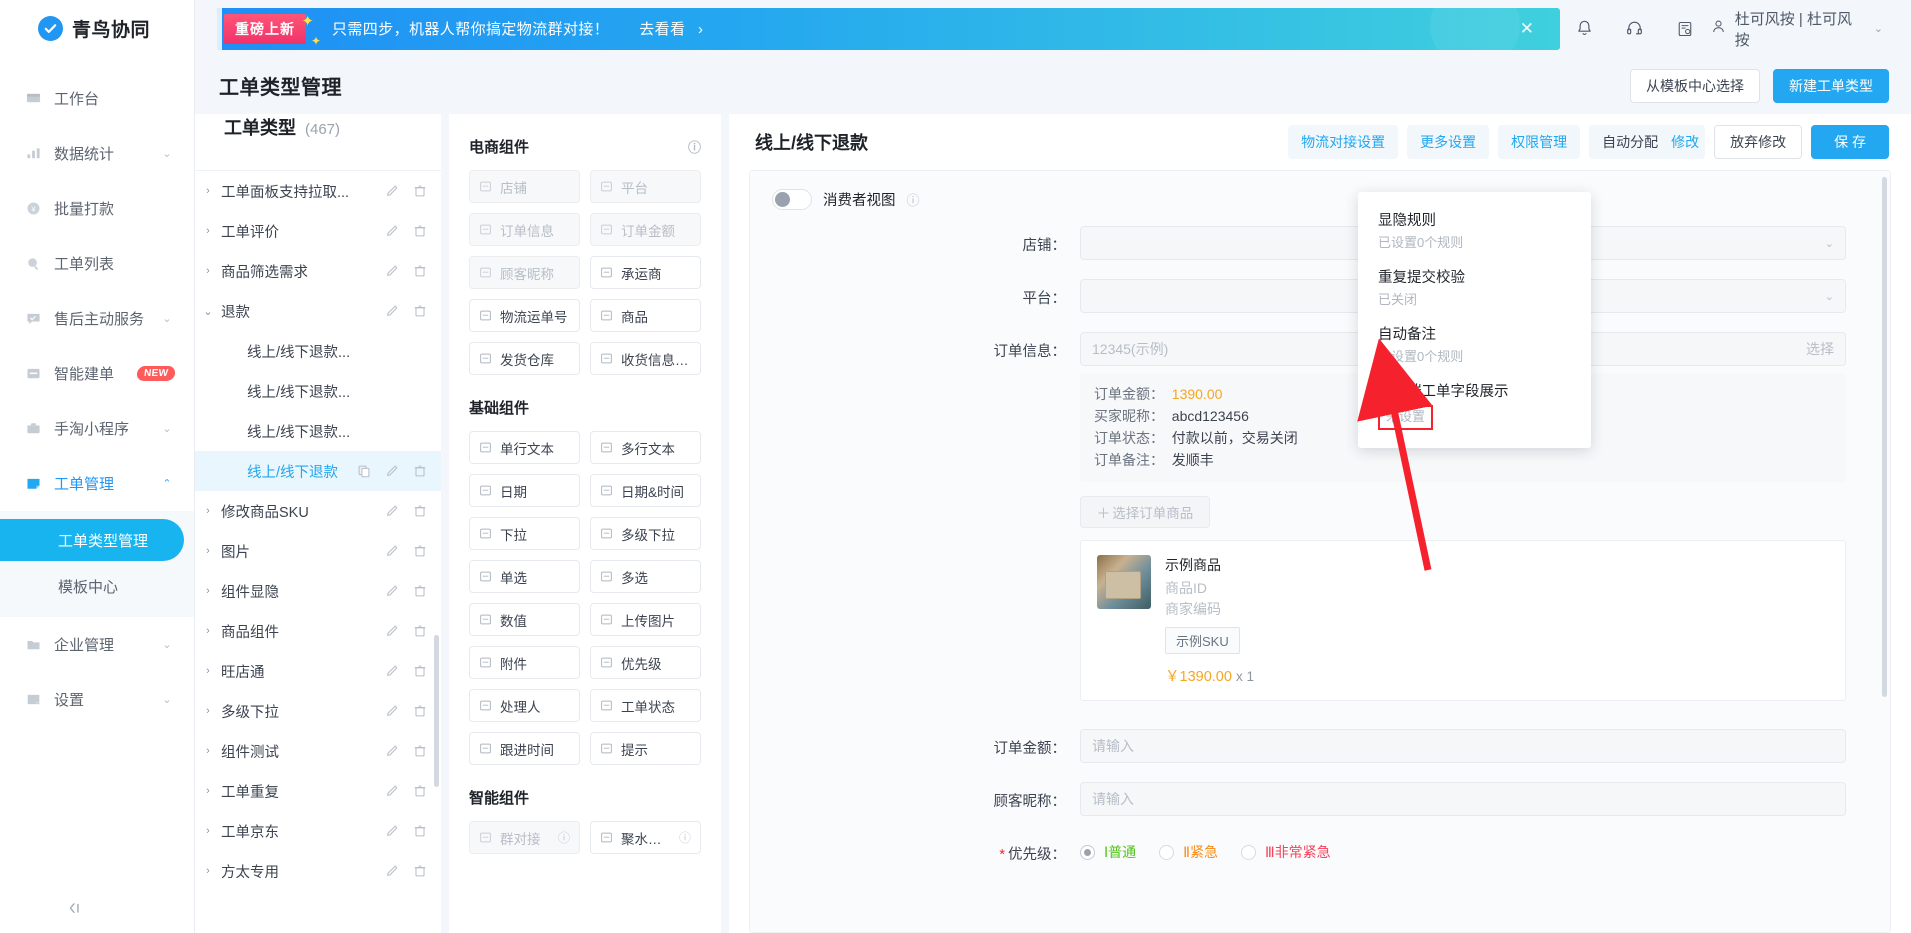 This screenshot has width=1911, height=933. I want to click on tree-row: › 旺店通, so click(318, 671).